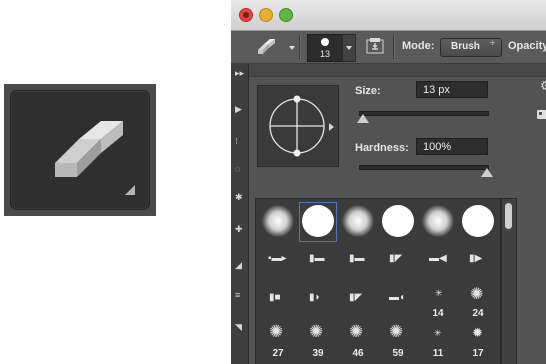  I want to click on brush-preset-scatter: ✺ 24, so click(478, 302).